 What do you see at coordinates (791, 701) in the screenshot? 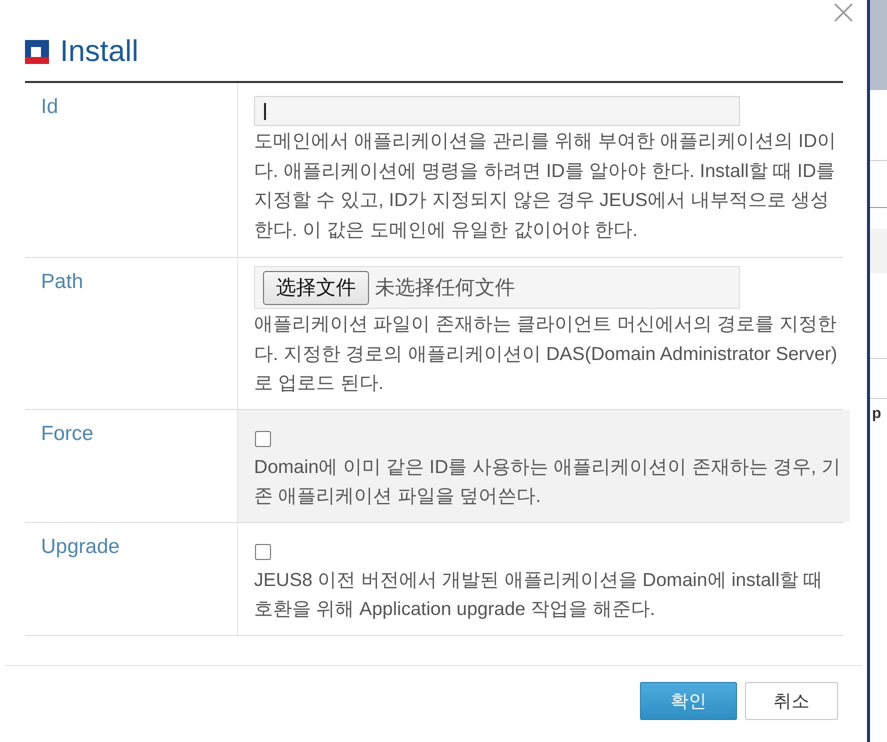
I see `cancel-button: 취소` at bounding box center [791, 701].